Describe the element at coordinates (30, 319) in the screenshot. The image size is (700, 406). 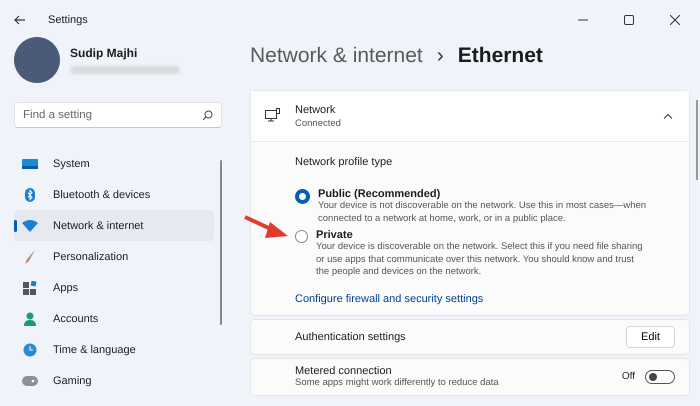
I see `person-icon` at that location.